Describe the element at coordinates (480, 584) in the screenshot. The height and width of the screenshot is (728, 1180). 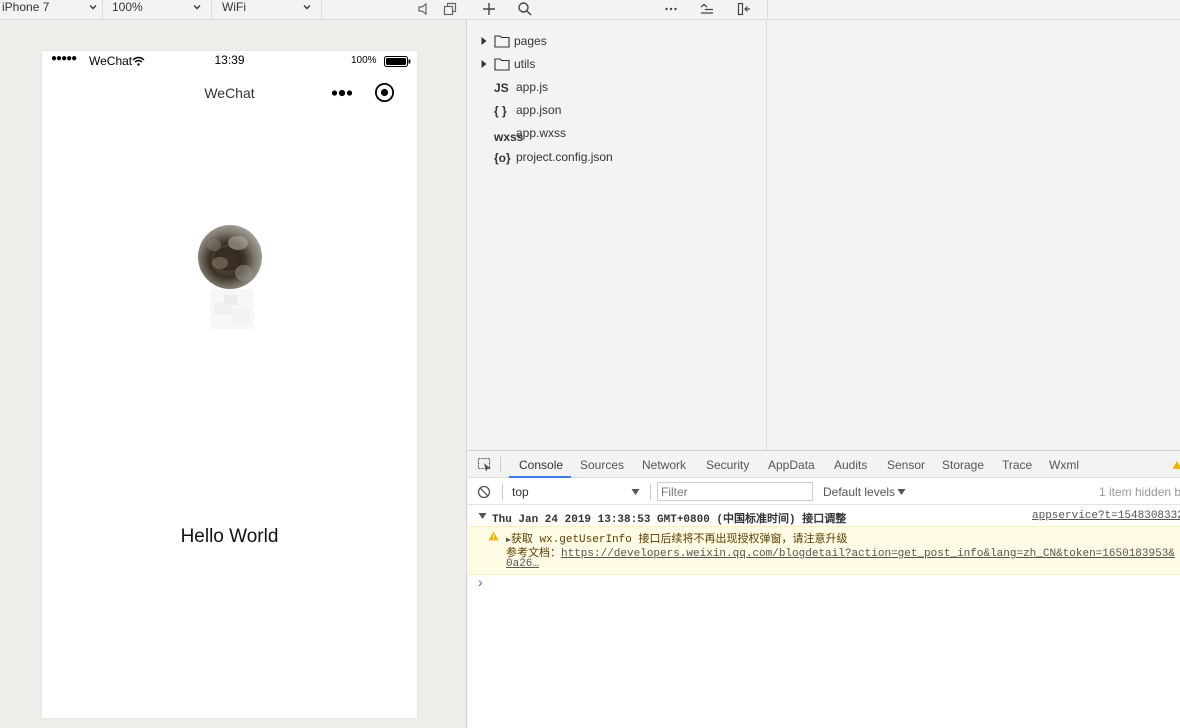
I see `console-prompt: ›` at that location.